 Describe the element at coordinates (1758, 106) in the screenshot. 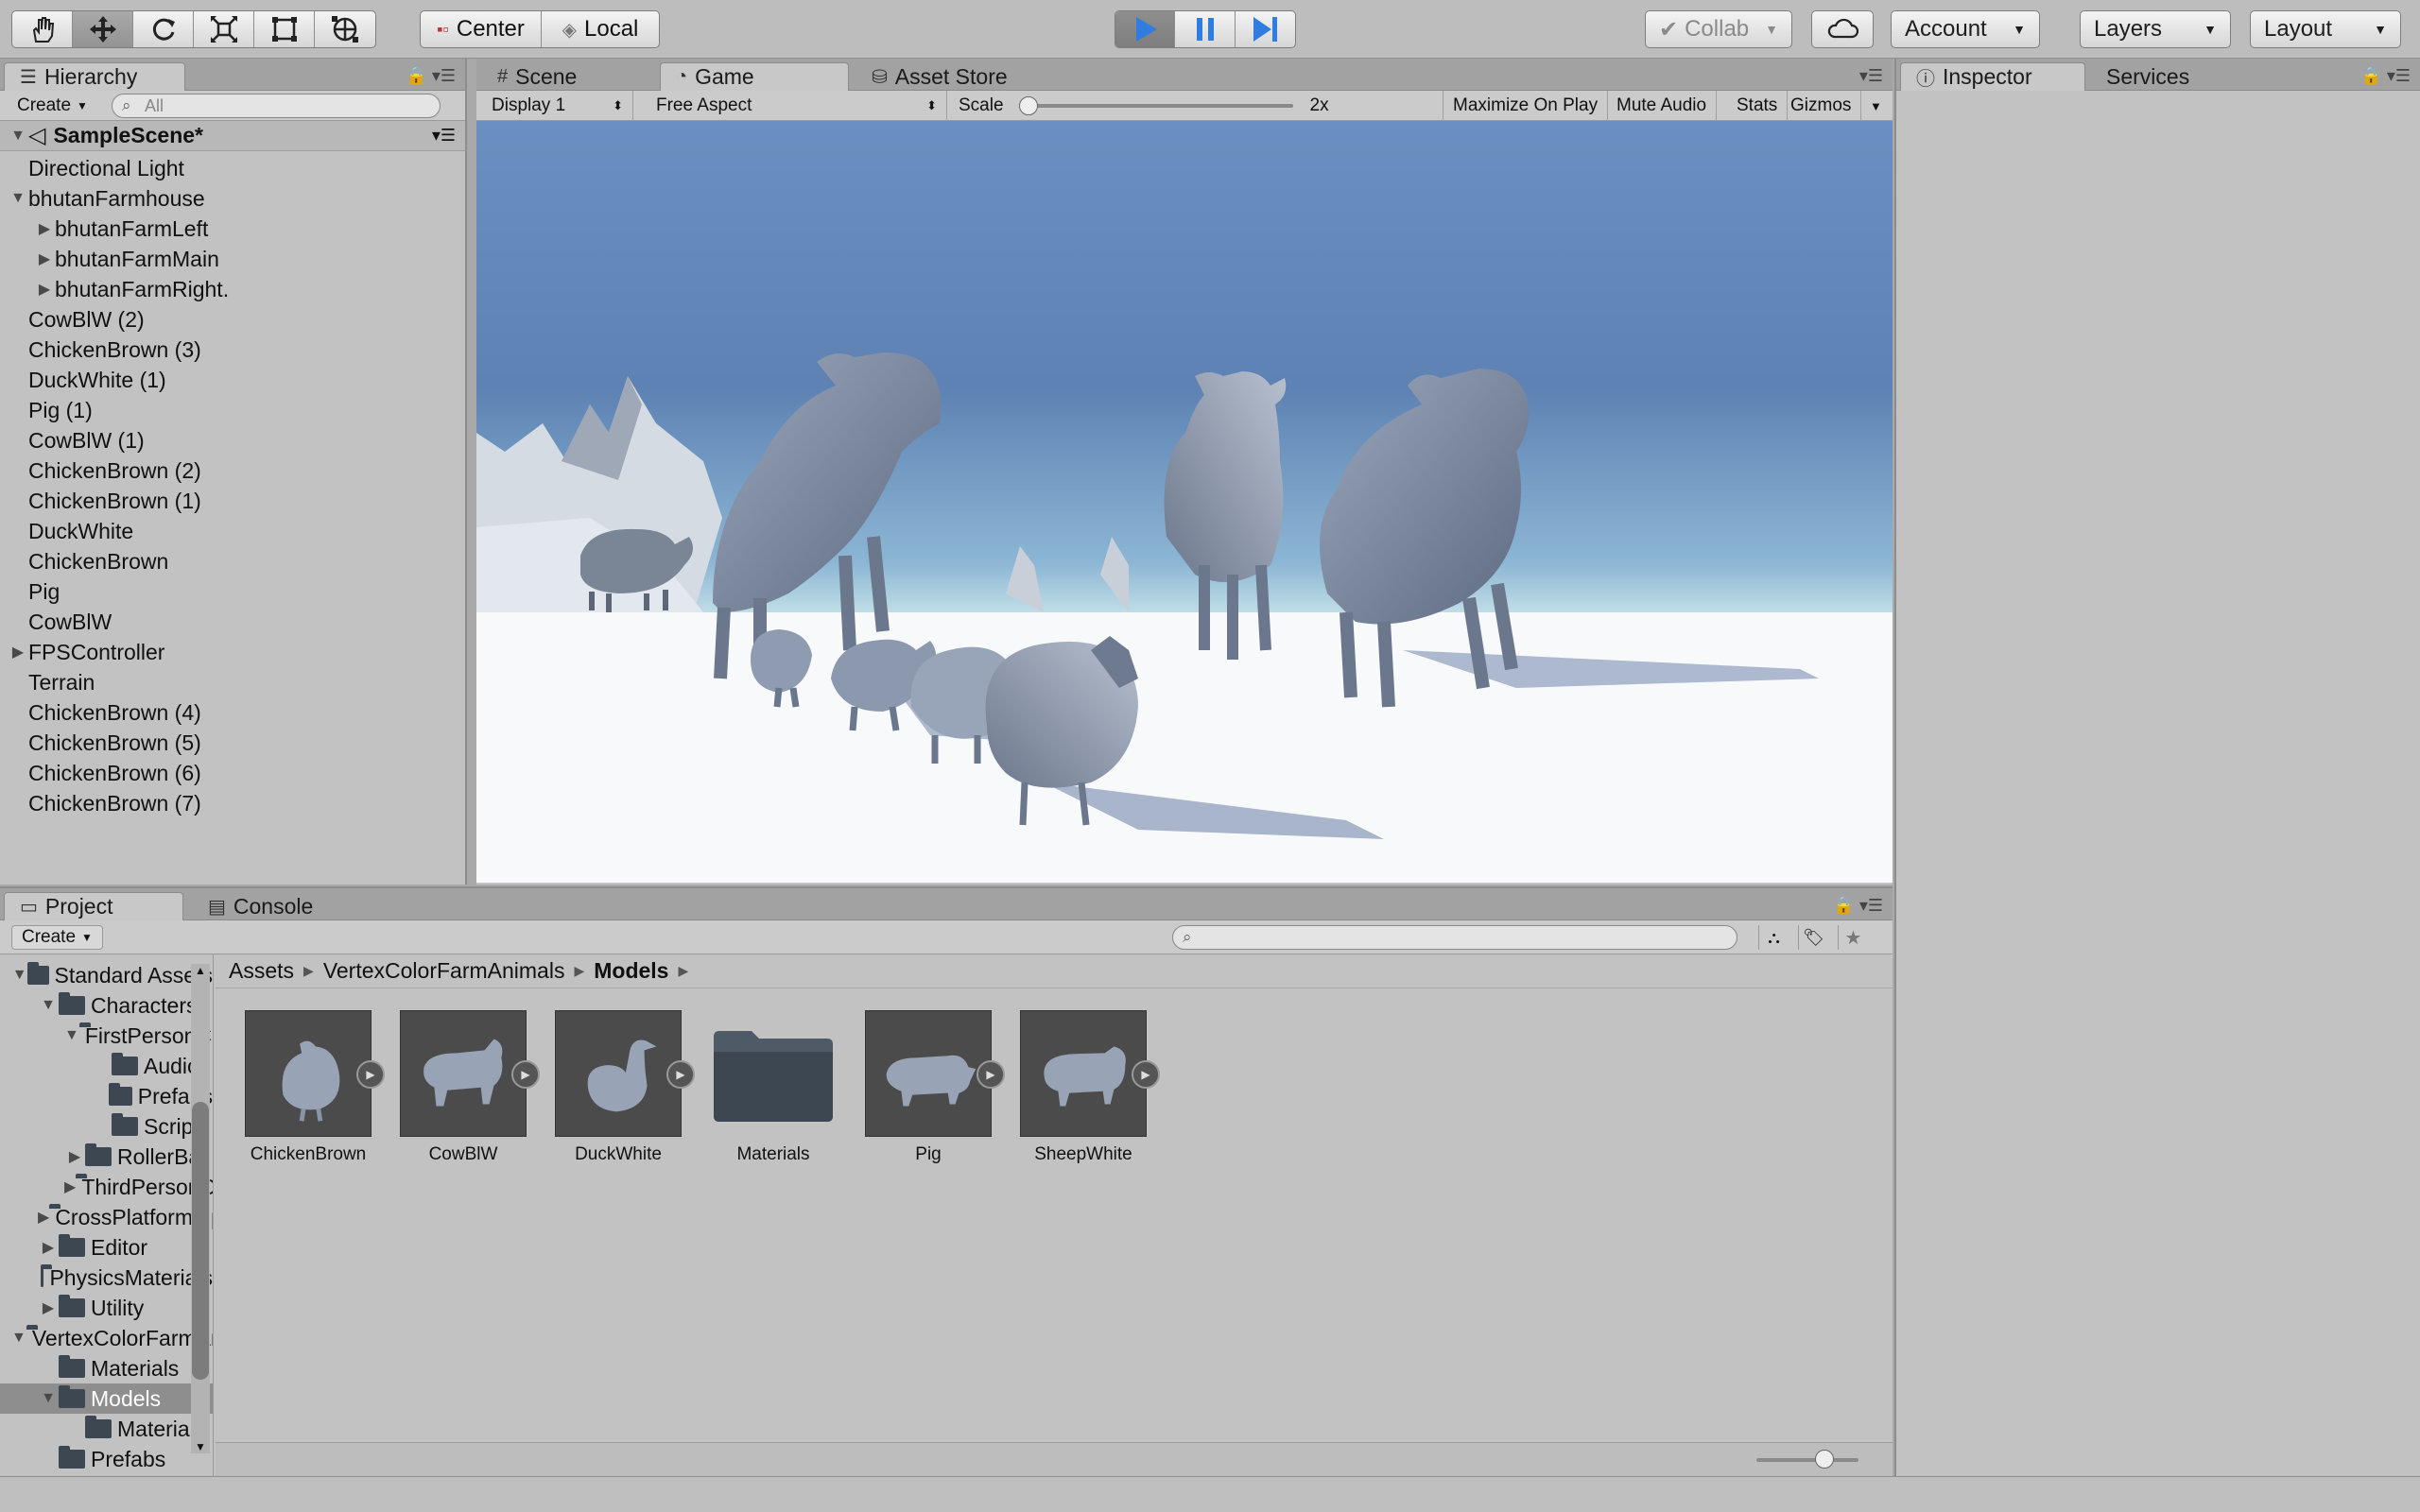

I see `stats-toggle: Stats` at that location.